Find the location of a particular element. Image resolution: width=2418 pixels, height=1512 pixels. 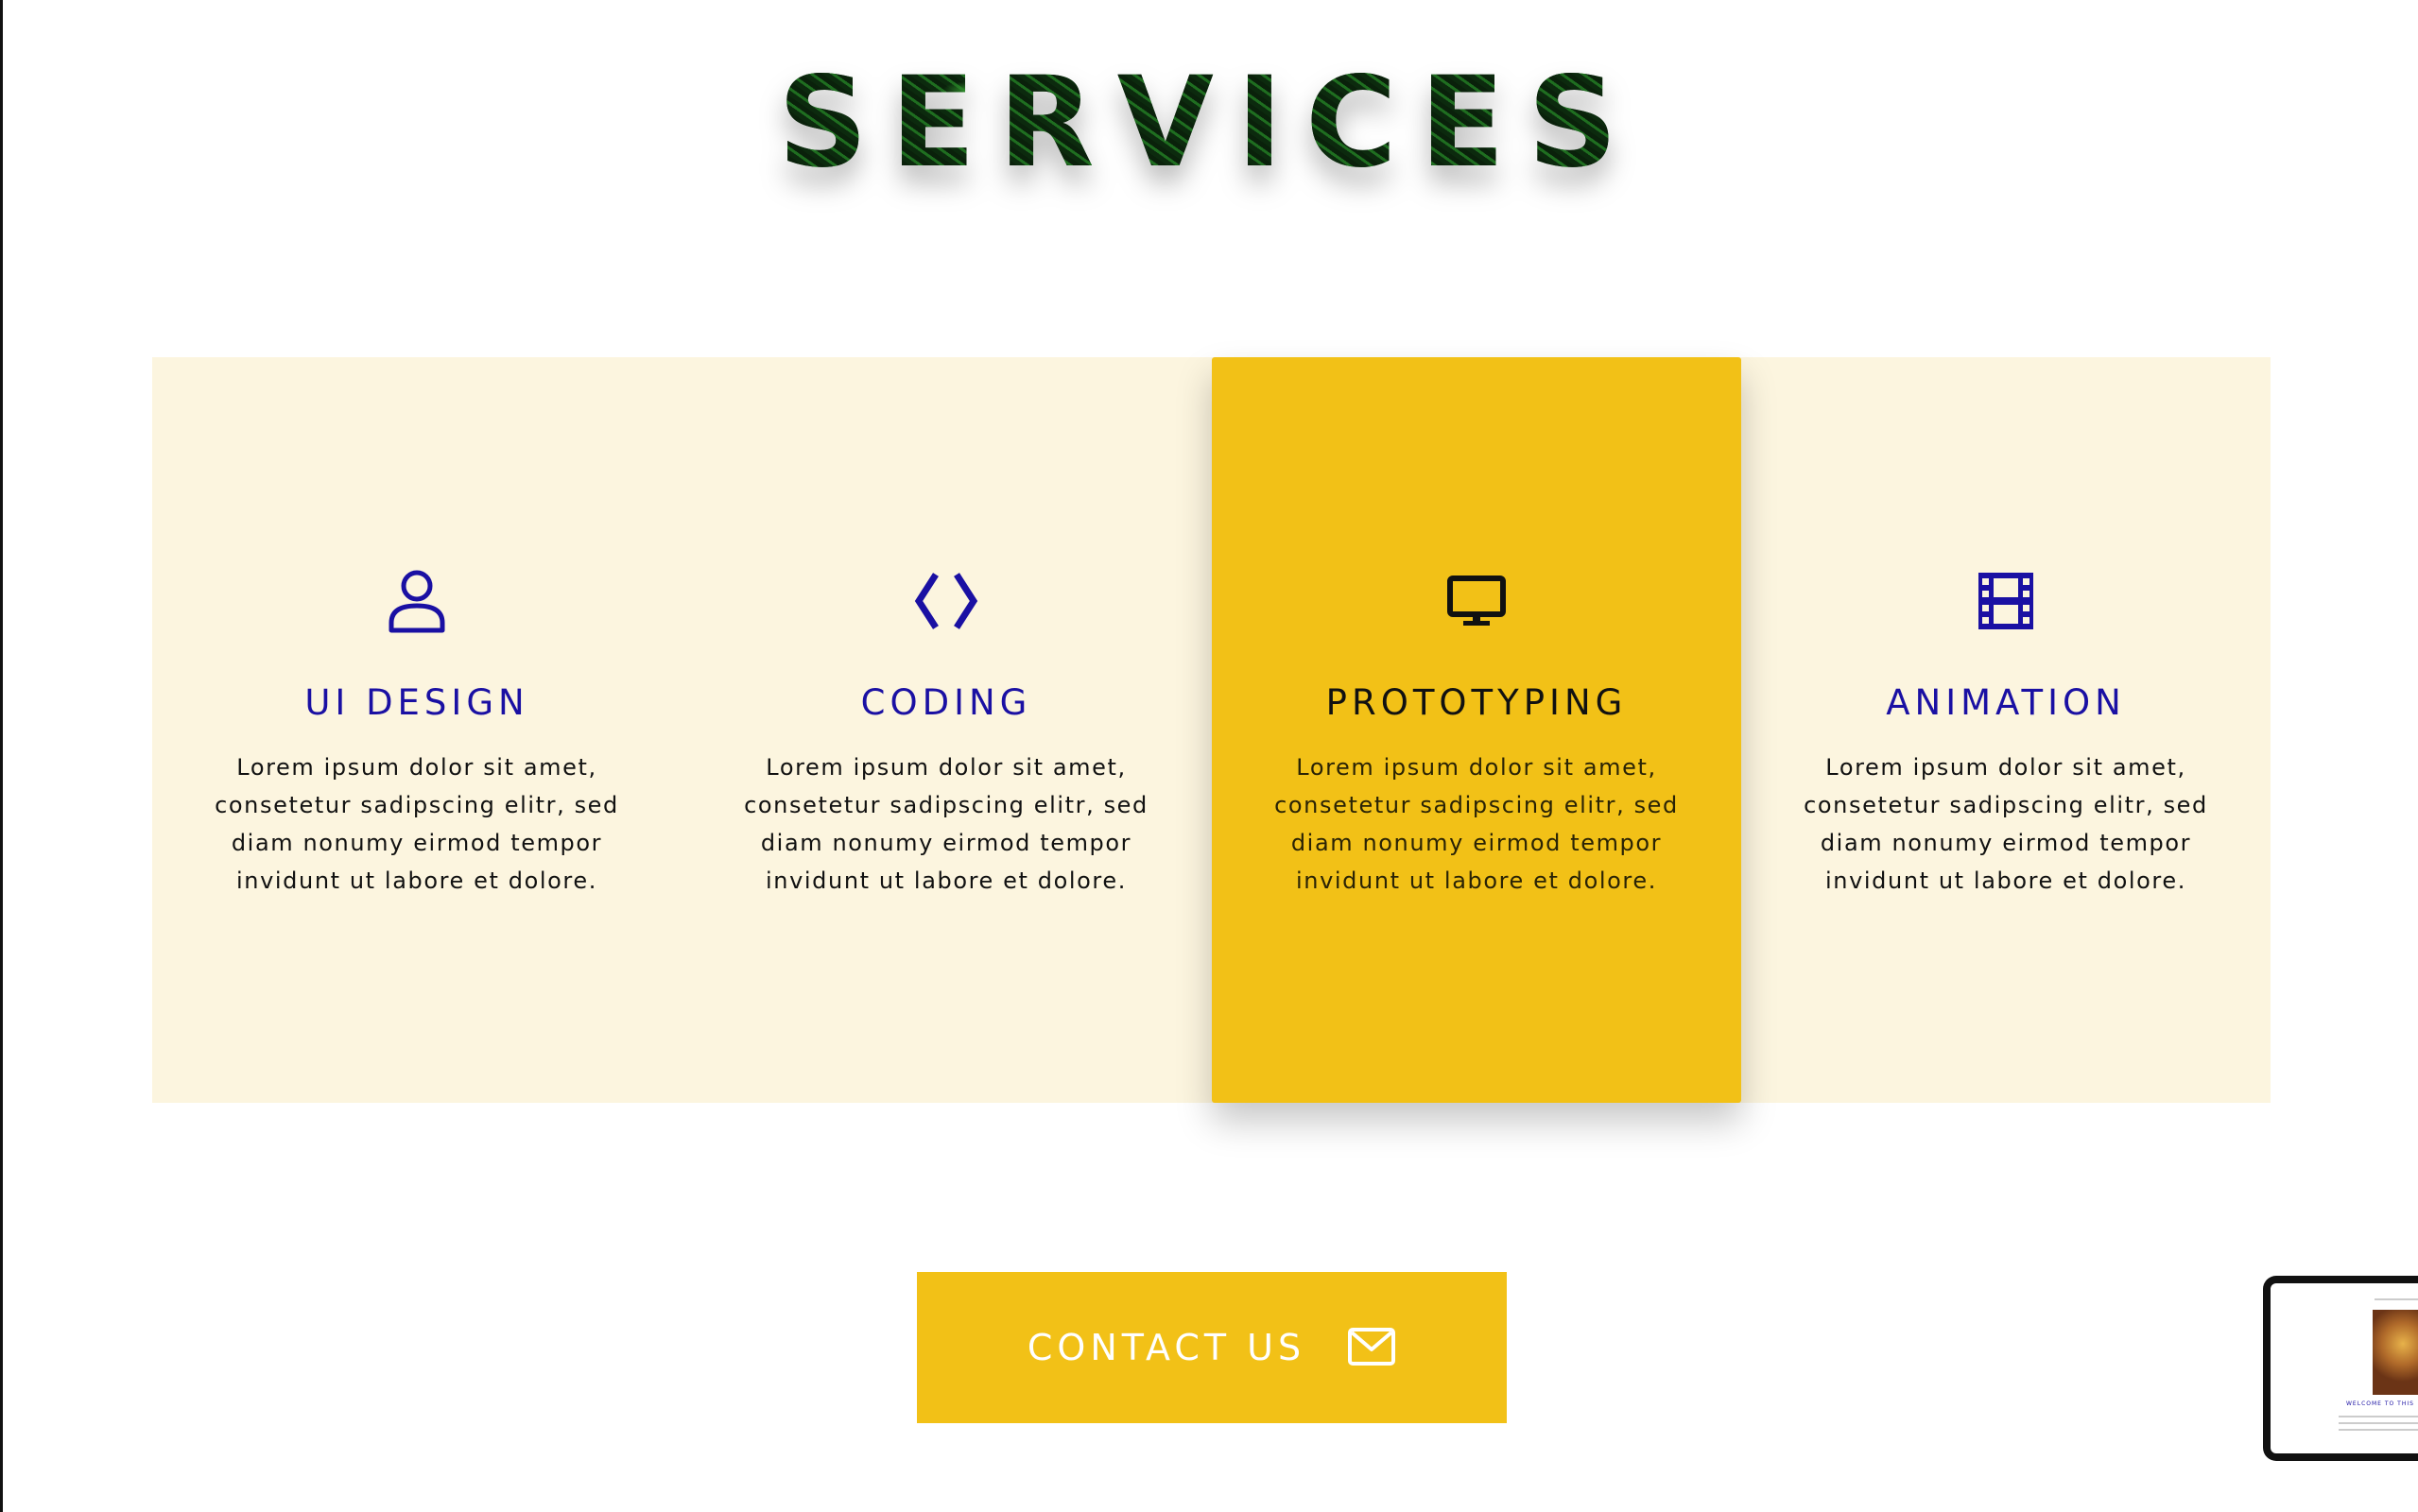

service-title: ANIMATION is located at coordinates (2006, 702).